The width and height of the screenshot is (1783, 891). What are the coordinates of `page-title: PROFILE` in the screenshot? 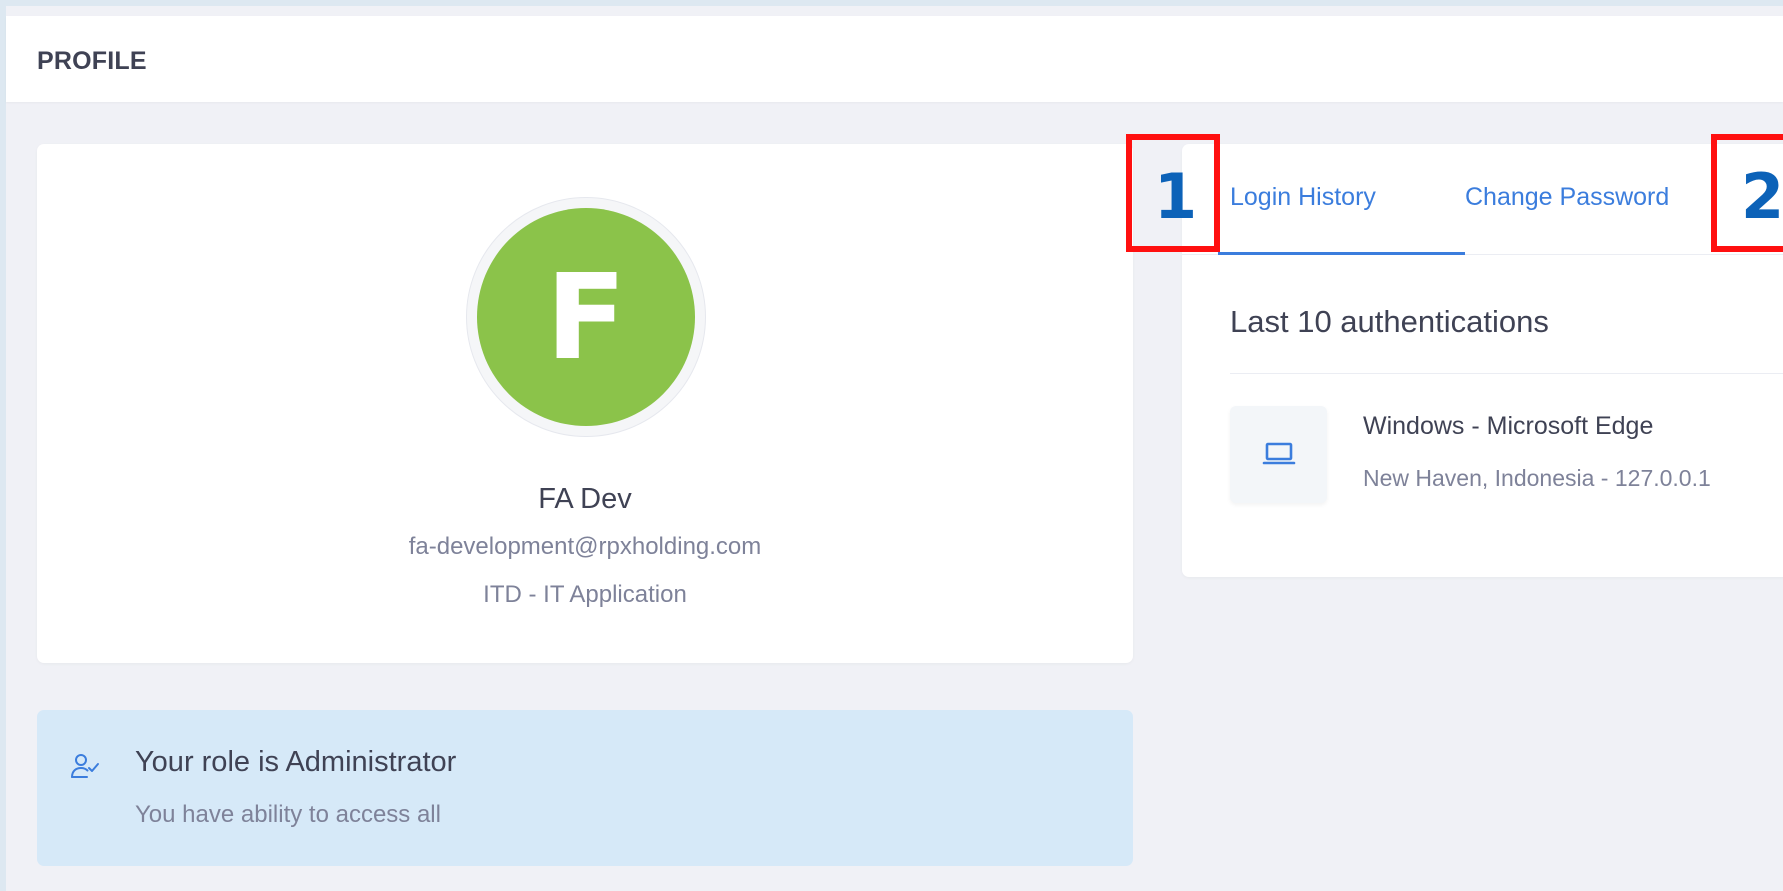 It's located at (92, 61).